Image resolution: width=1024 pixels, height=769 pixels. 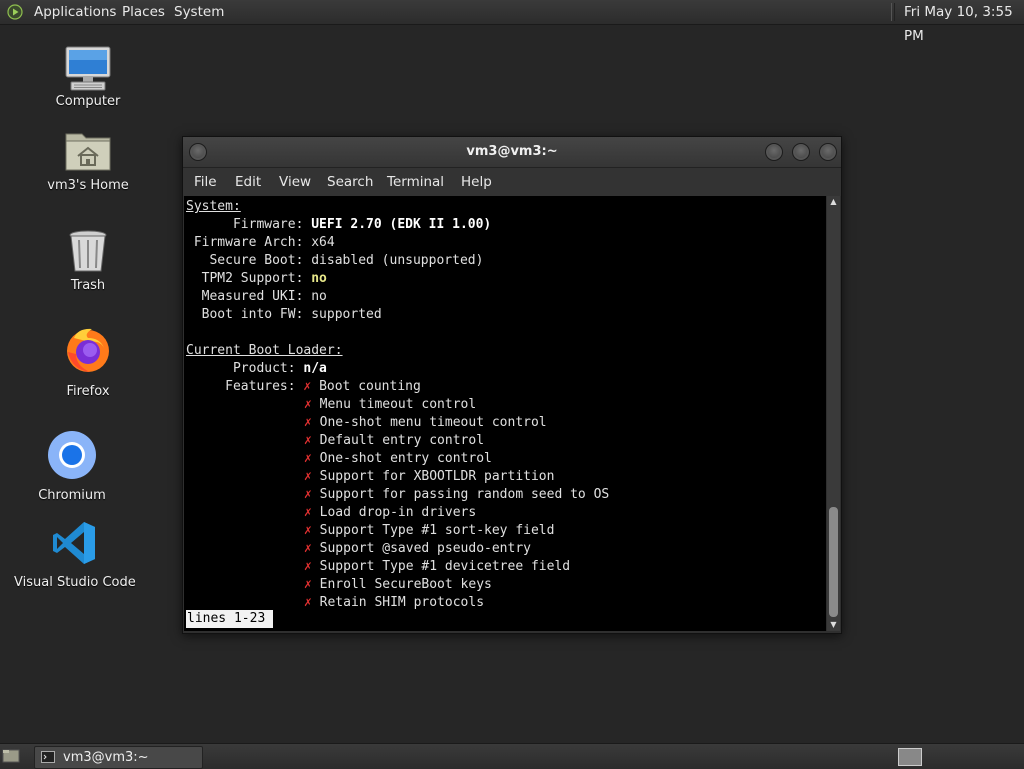 I want to click on vscode-icon, so click(x=74, y=543).